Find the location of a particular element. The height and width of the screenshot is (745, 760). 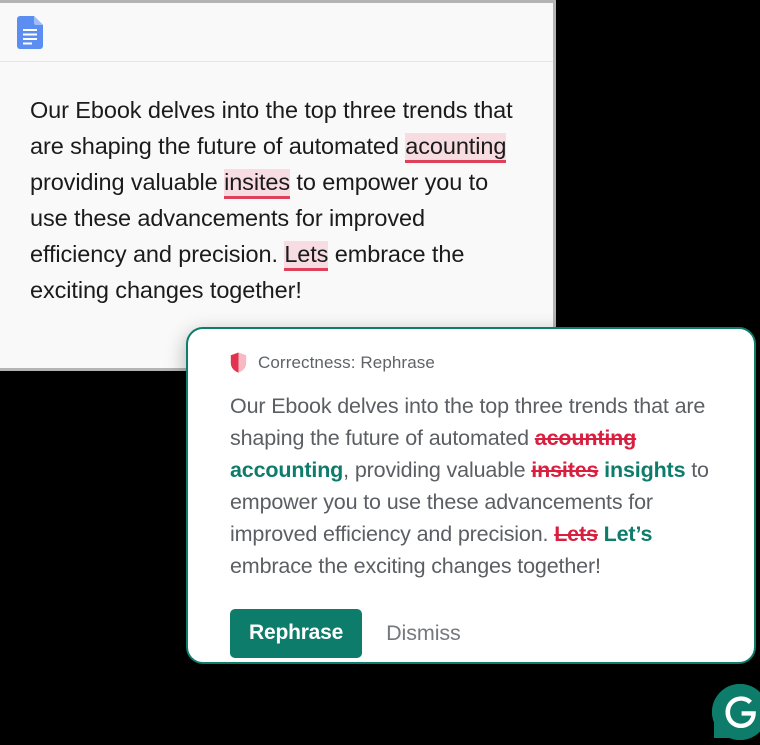

rephrase-button: Rephrase is located at coordinates (296, 633).